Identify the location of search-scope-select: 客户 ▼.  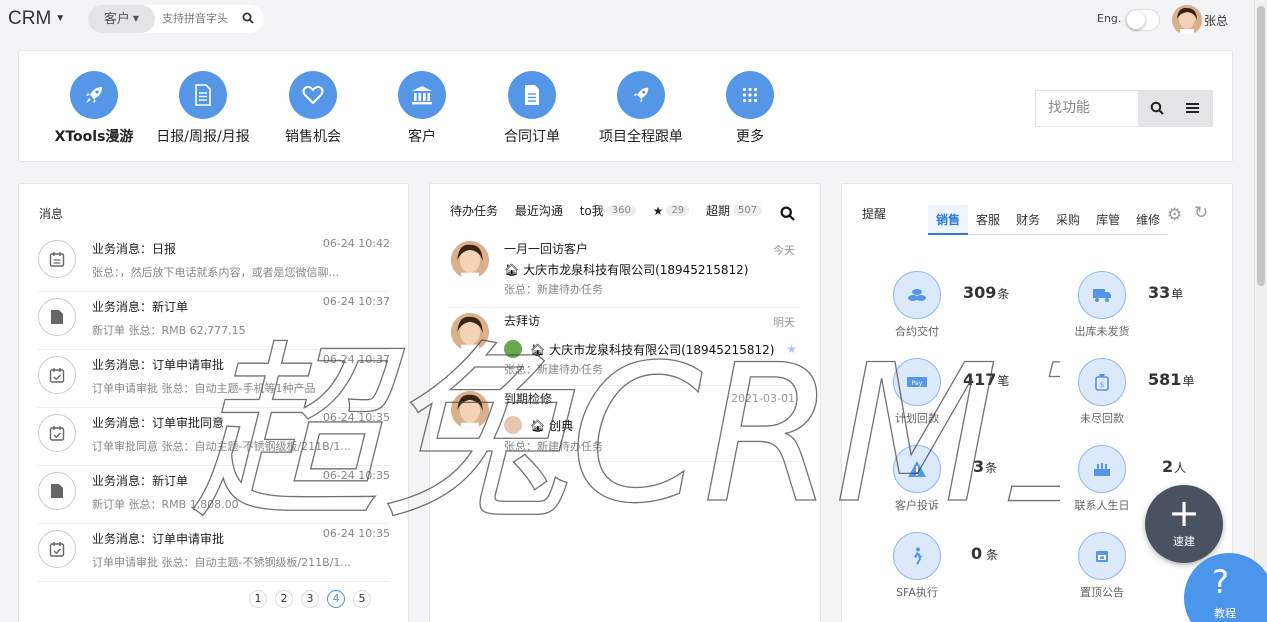
(121, 19).